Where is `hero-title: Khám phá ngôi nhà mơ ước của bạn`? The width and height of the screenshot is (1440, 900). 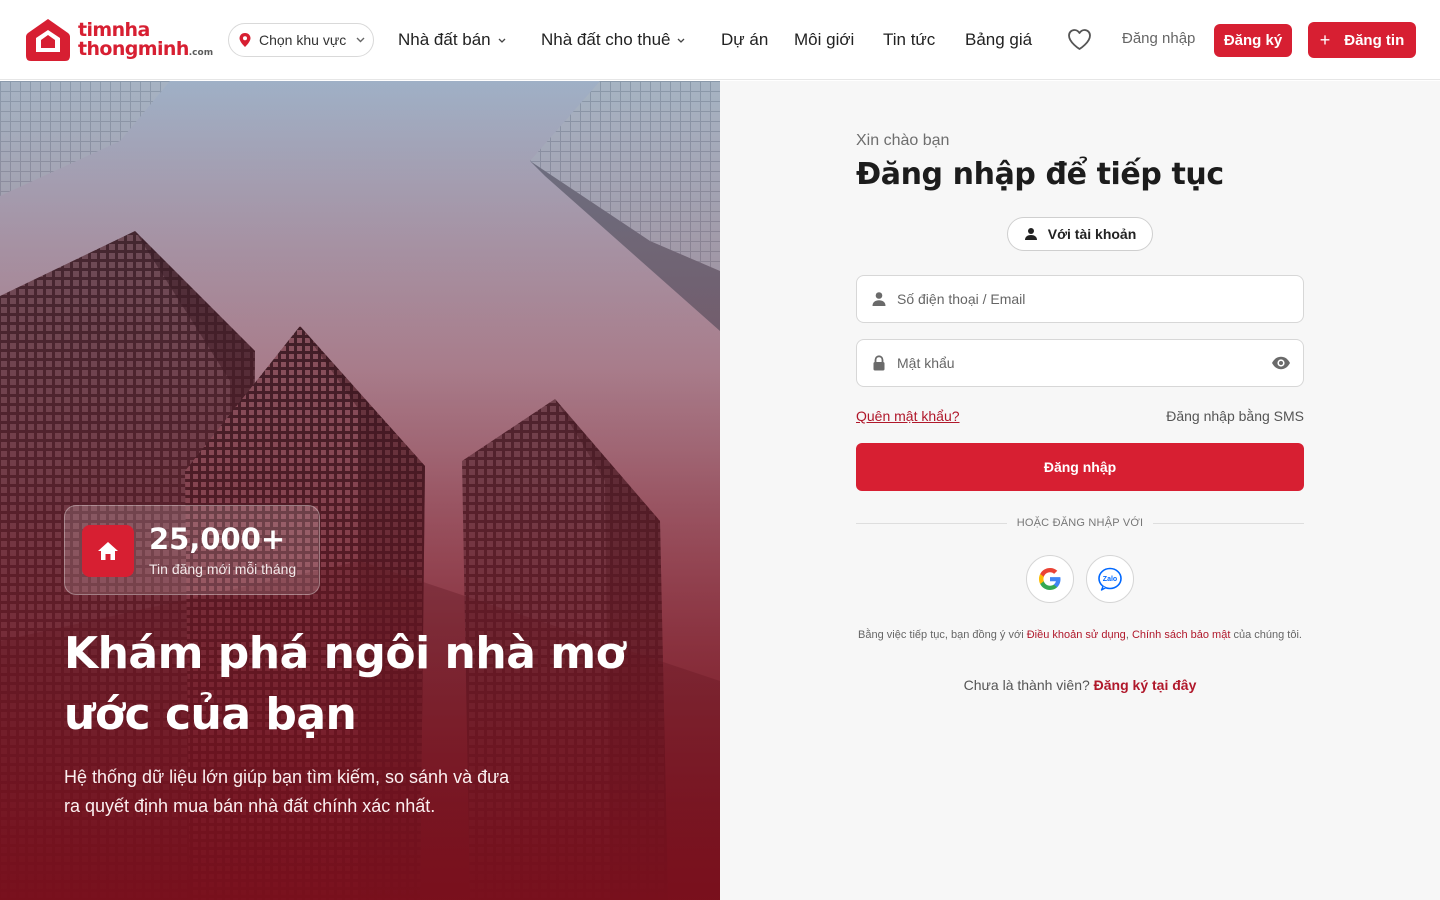 hero-title: Khám phá ngôi nhà mơ ước của bạn is located at coordinates (345, 684).